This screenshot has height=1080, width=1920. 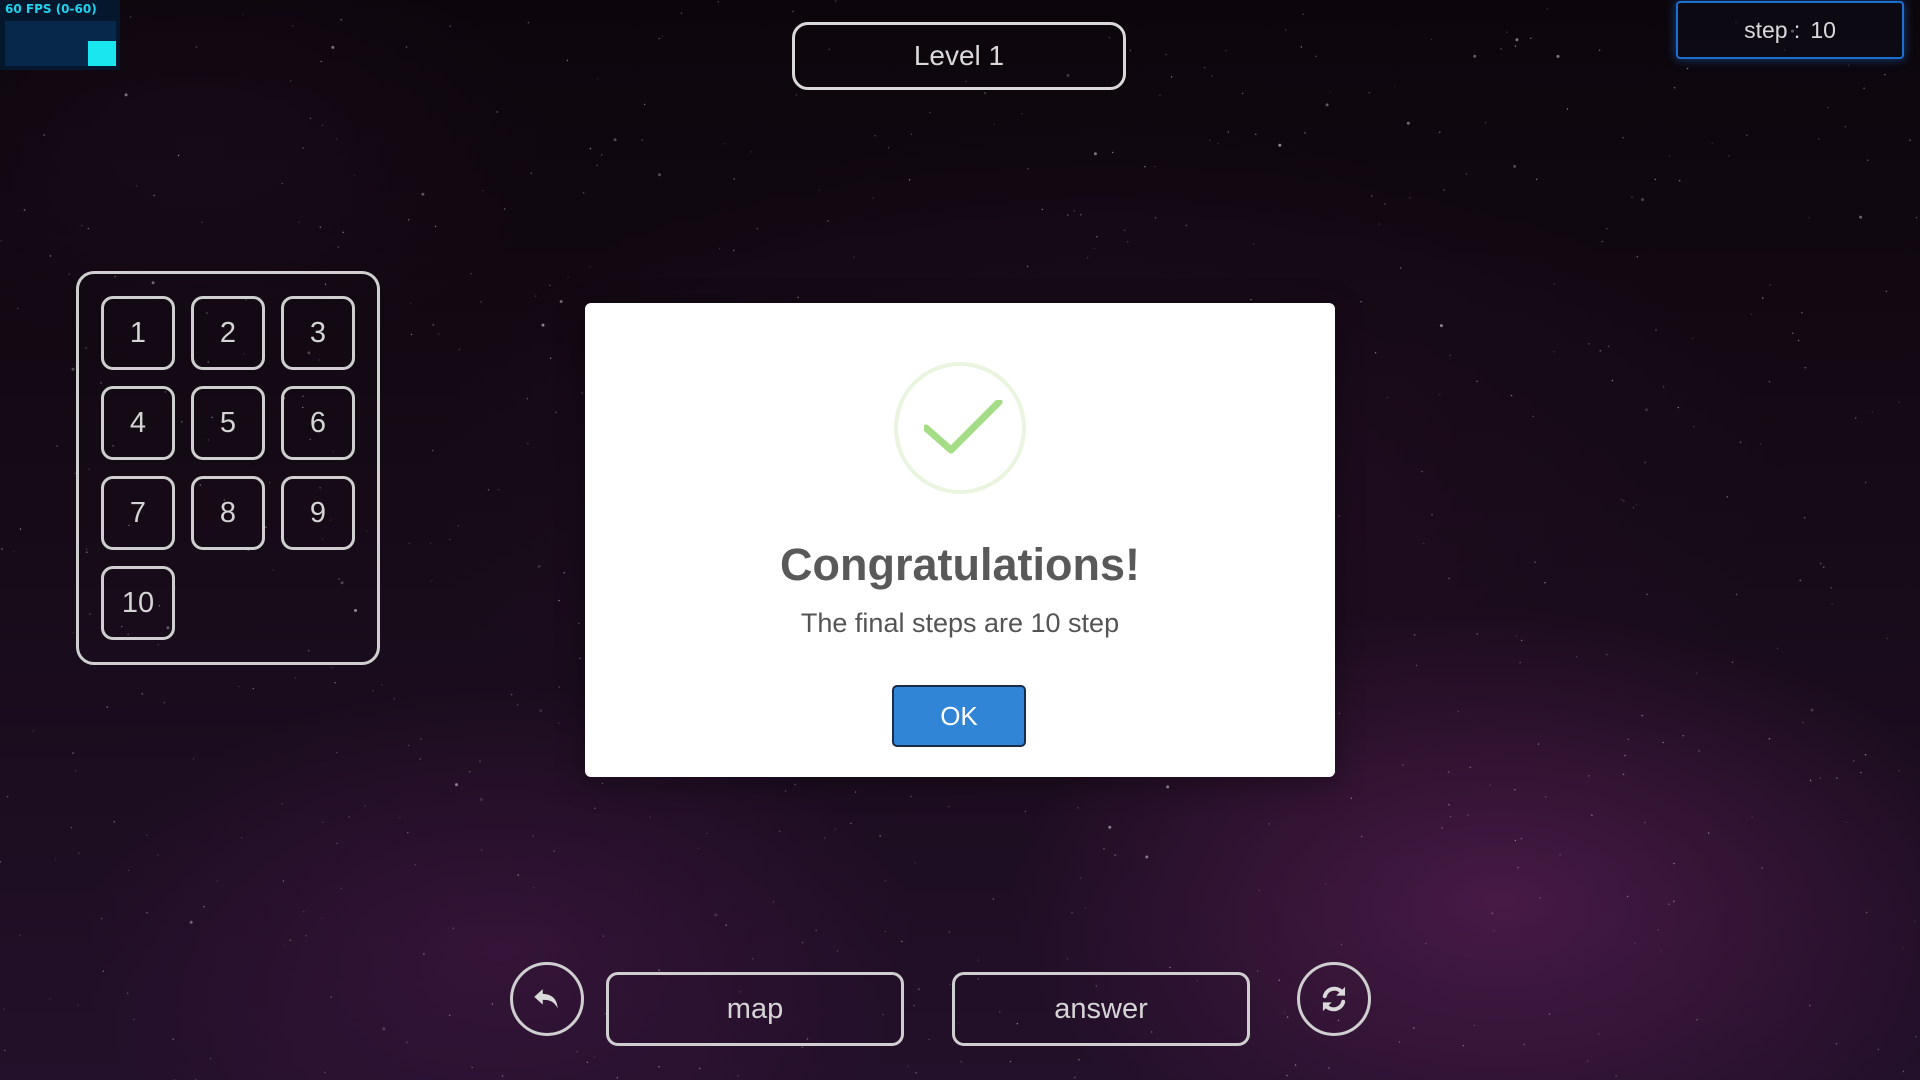 What do you see at coordinates (318, 333) in the screenshot?
I see `level-button-3: 3` at bounding box center [318, 333].